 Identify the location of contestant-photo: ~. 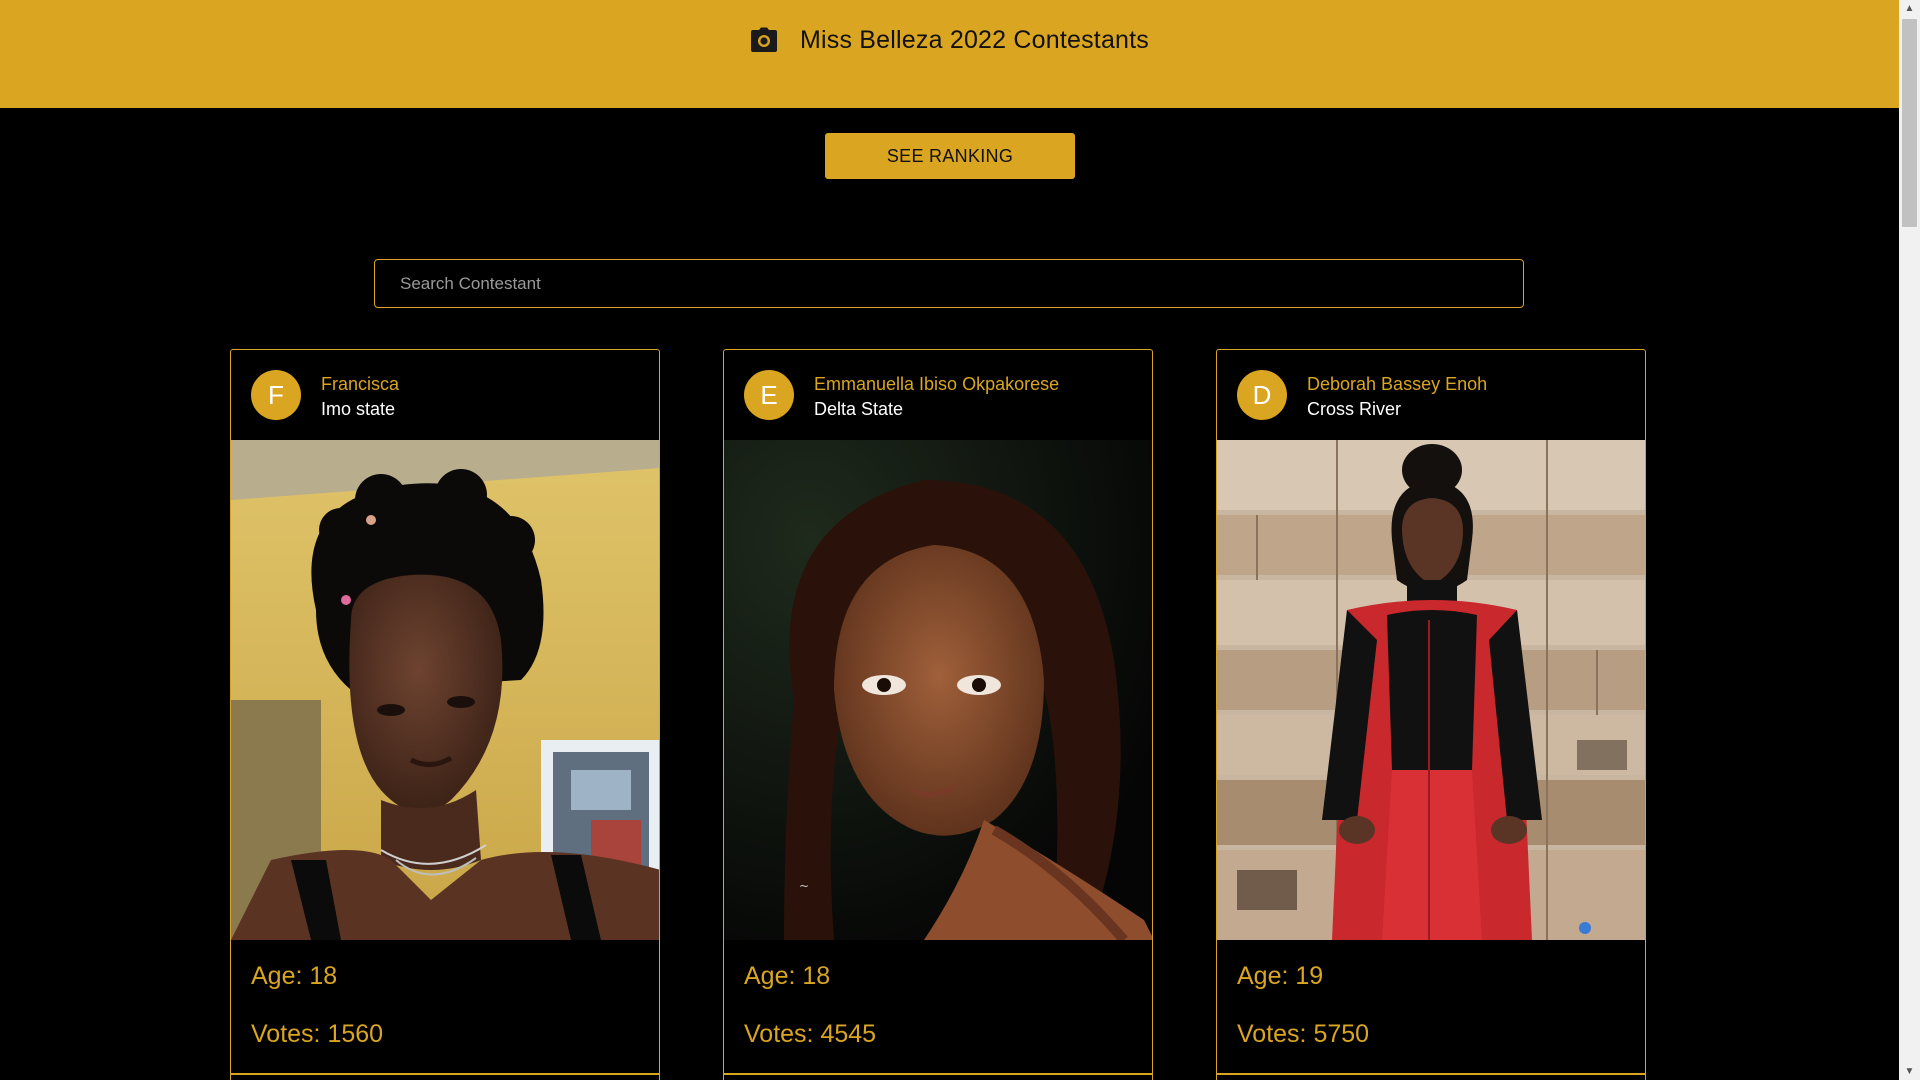
(938, 690).